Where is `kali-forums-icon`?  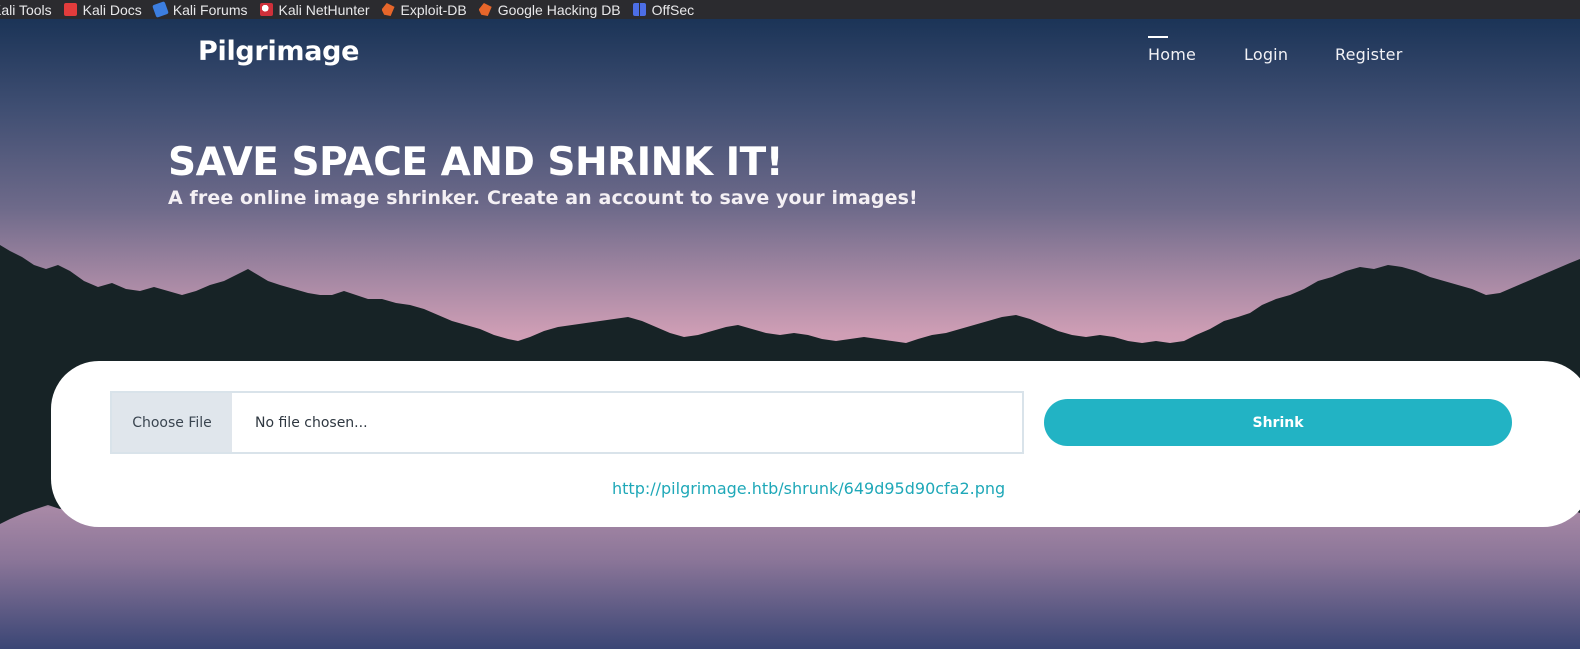 kali-forums-icon is located at coordinates (160, 9).